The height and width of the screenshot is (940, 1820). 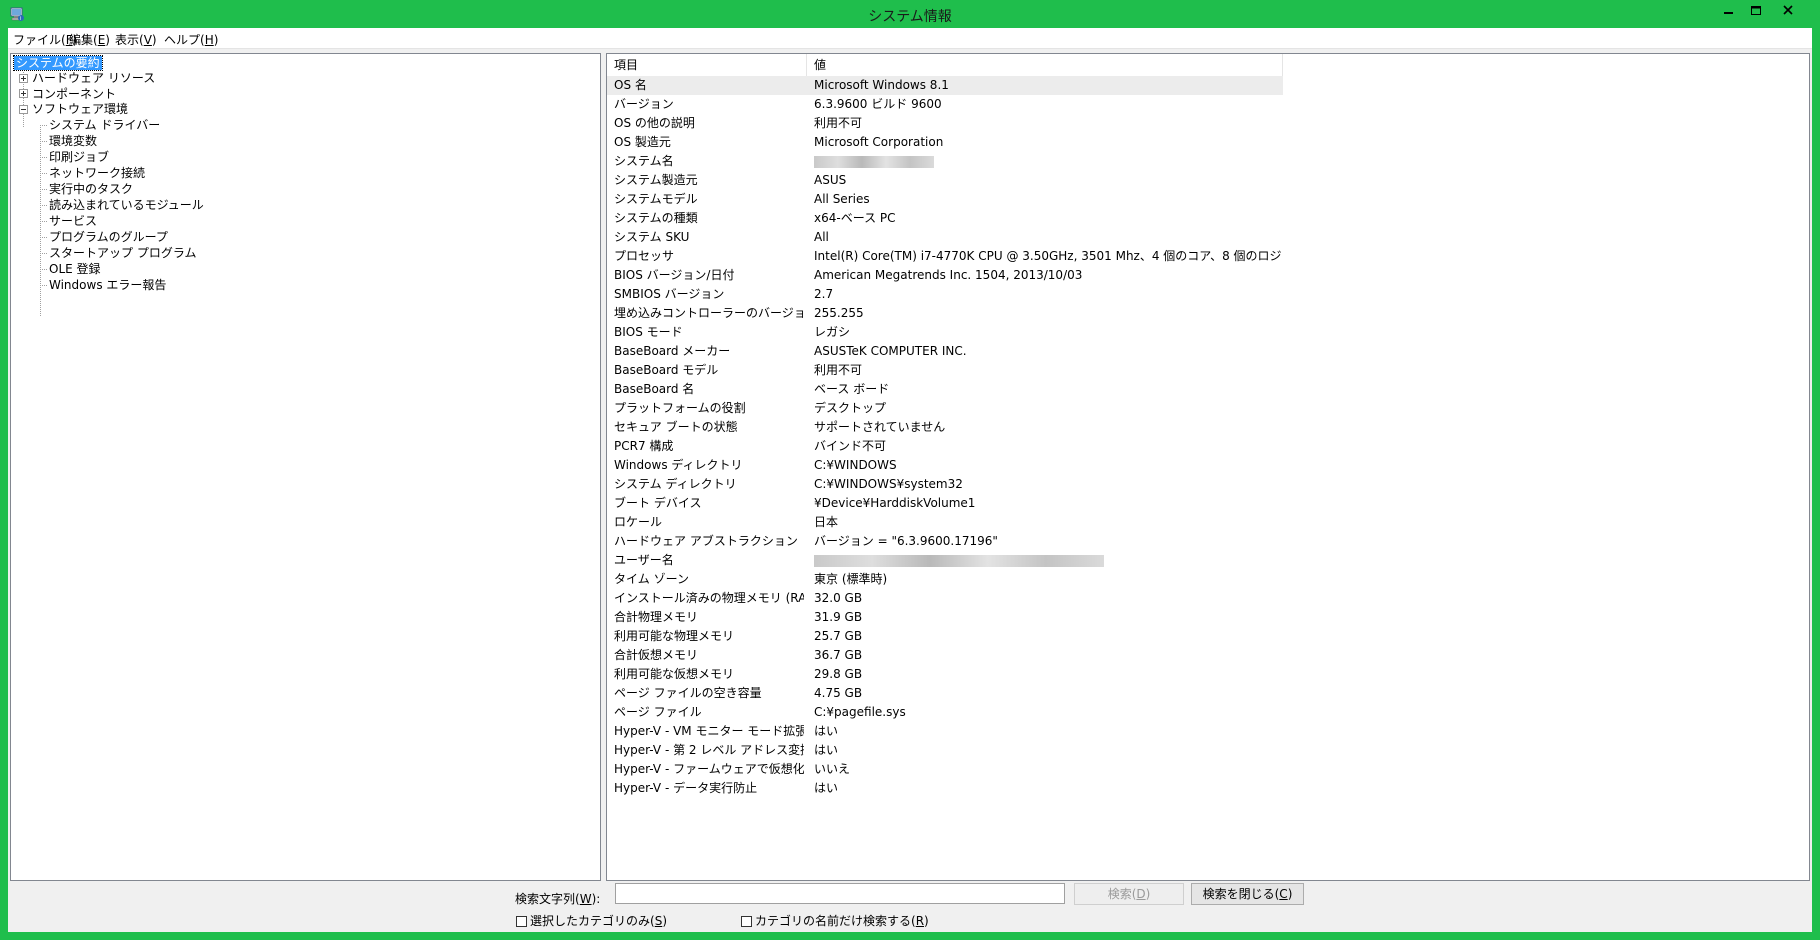 What do you see at coordinates (107, 285) in the screenshot?
I see `tree-item-windows-error-reporting: Windows エラー報告` at bounding box center [107, 285].